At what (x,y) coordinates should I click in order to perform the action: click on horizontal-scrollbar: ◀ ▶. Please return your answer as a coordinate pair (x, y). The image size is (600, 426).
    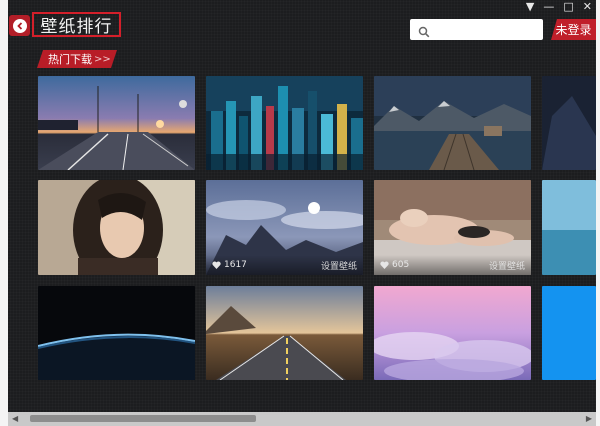
    Looking at the image, I should click on (302, 419).